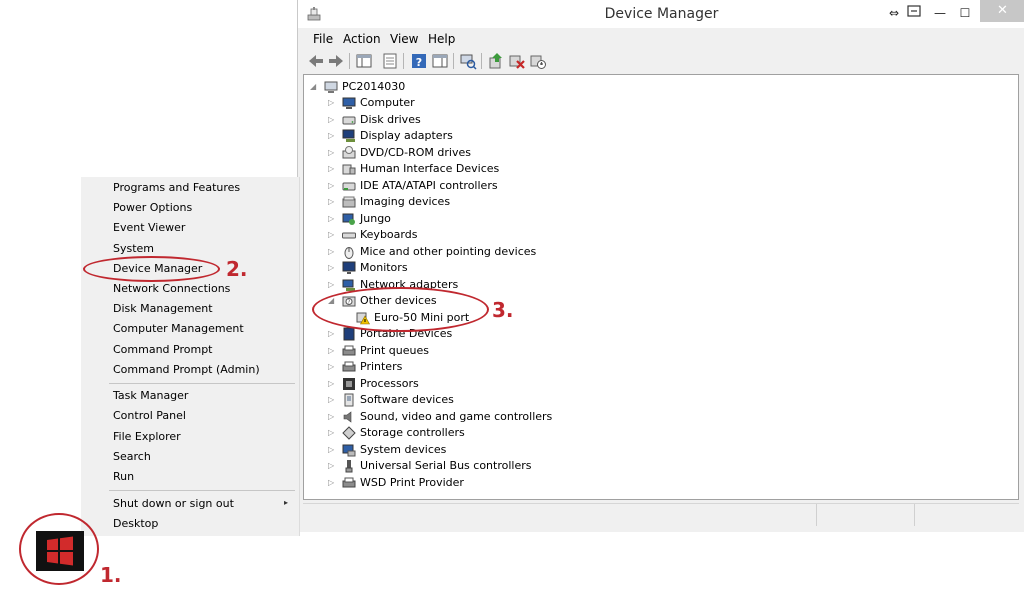  Describe the element at coordinates (163, 350) in the screenshot. I see `menu-command-prompt: Command Prompt` at that location.